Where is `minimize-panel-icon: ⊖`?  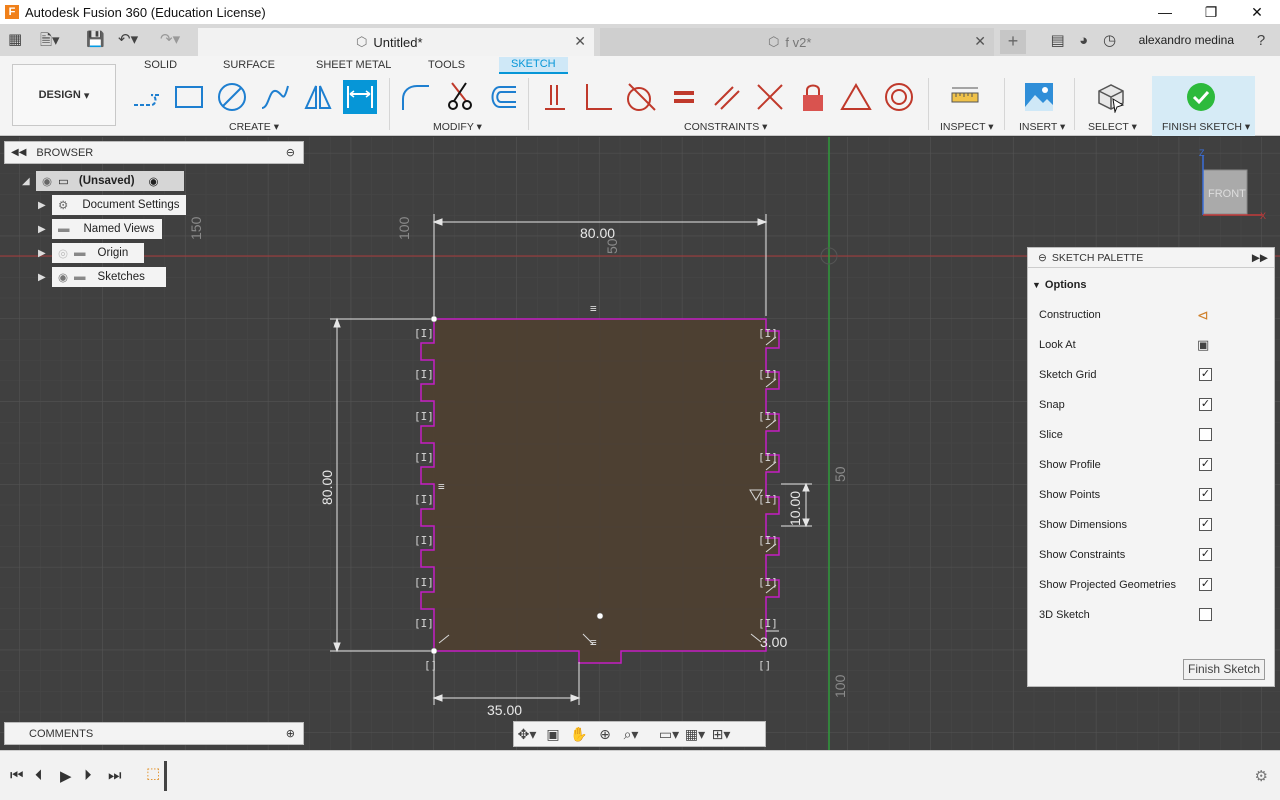
minimize-panel-icon: ⊖ is located at coordinates (1042, 258).